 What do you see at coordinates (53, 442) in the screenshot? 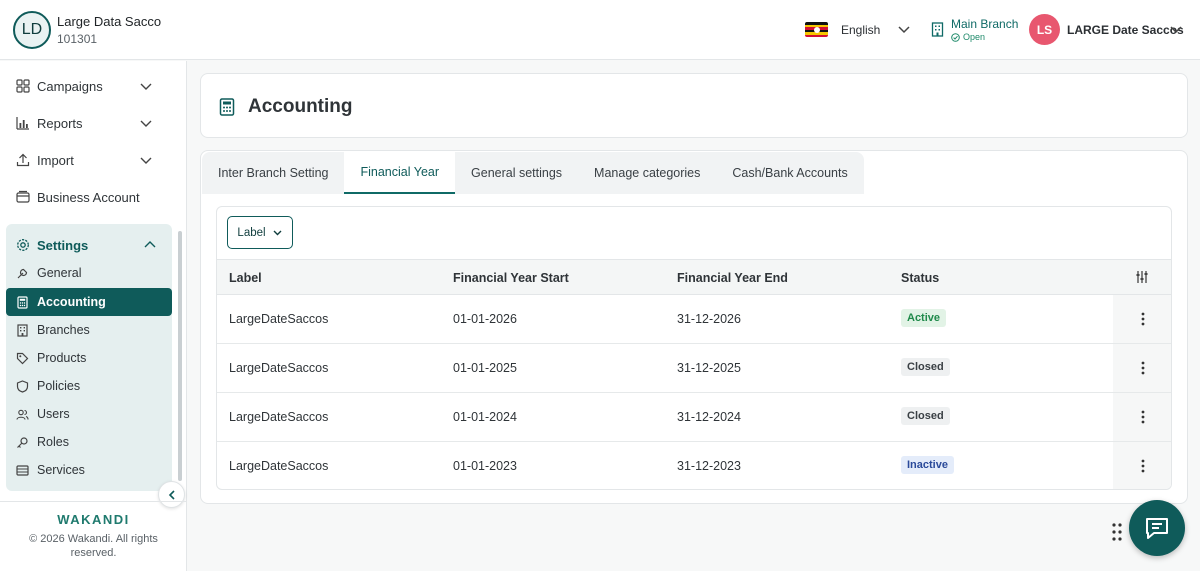
I see `sidebar-item-label: Roles` at bounding box center [53, 442].